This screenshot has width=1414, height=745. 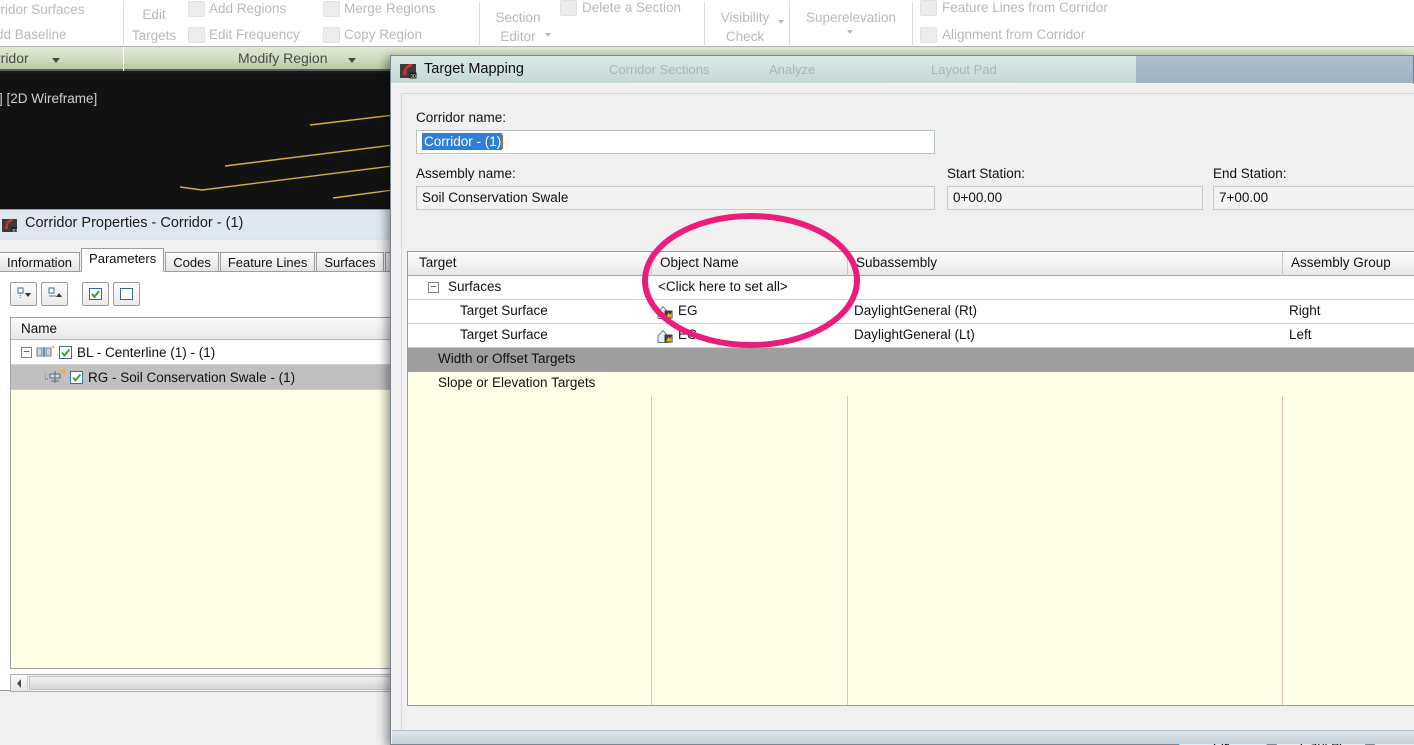 What do you see at coordinates (675, 142) in the screenshot?
I see `corridor-name-input: Corridor - (1)` at bounding box center [675, 142].